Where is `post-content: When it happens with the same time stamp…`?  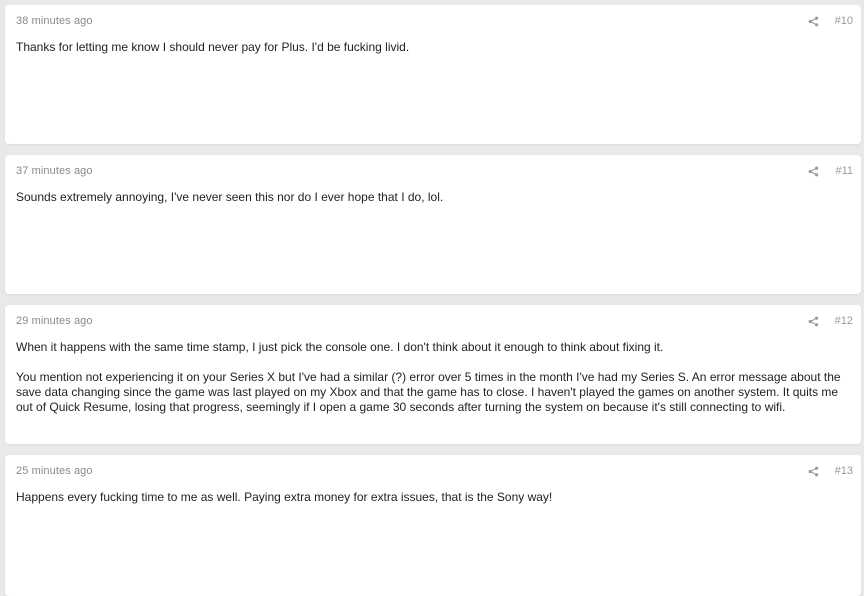
post-content: When it happens with the same time stamp… is located at coordinates (432, 385).